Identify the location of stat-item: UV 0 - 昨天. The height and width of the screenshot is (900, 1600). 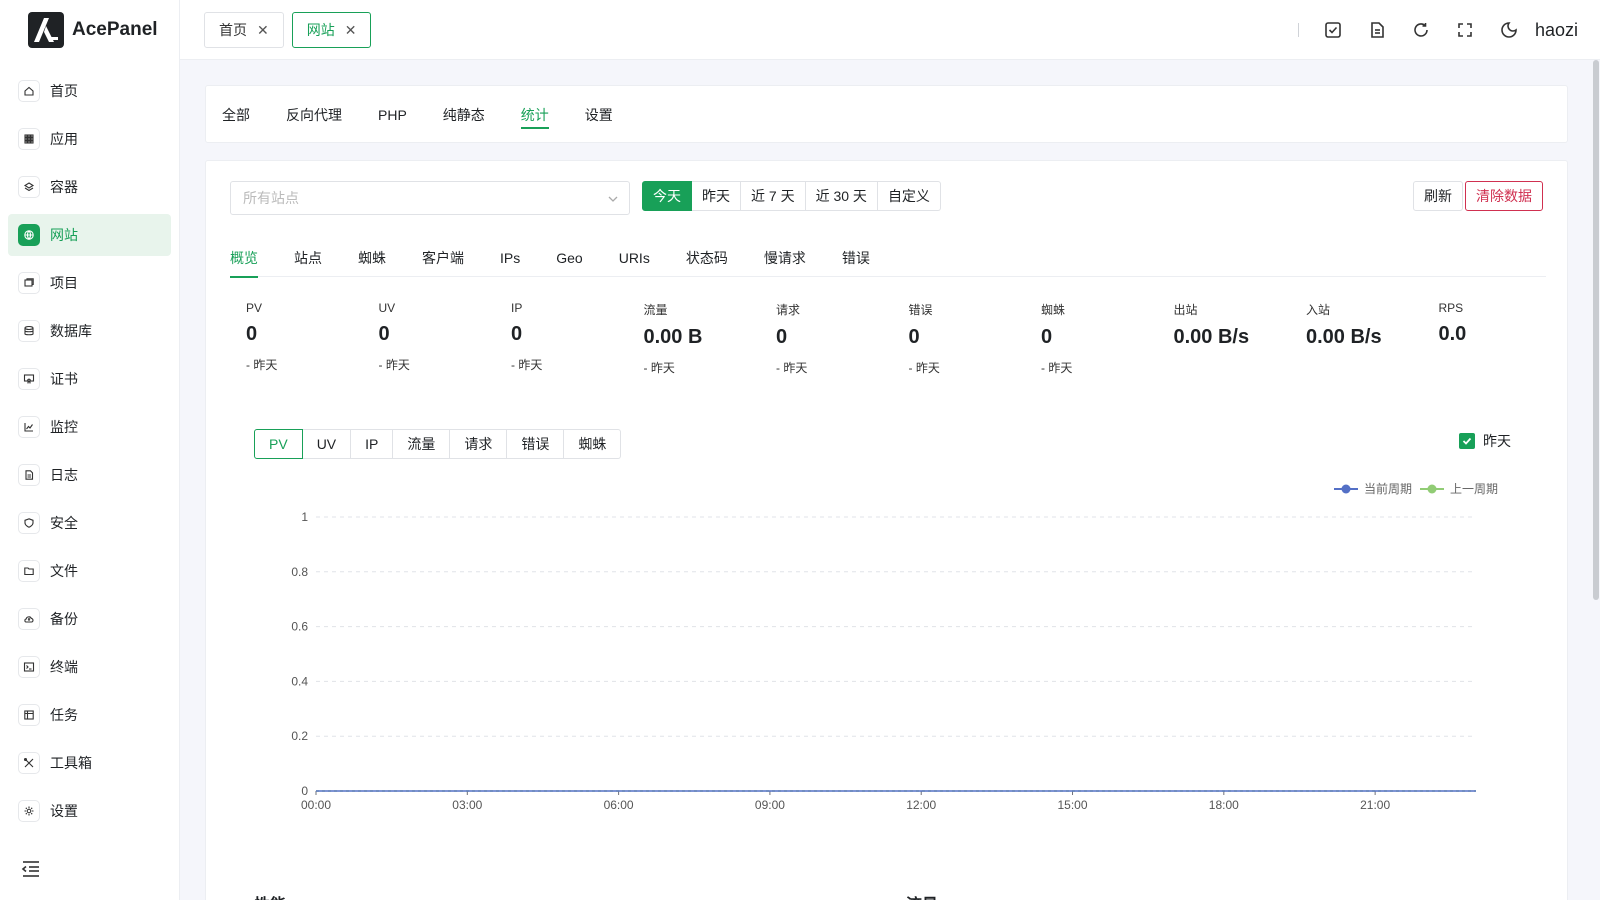
(445, 338).